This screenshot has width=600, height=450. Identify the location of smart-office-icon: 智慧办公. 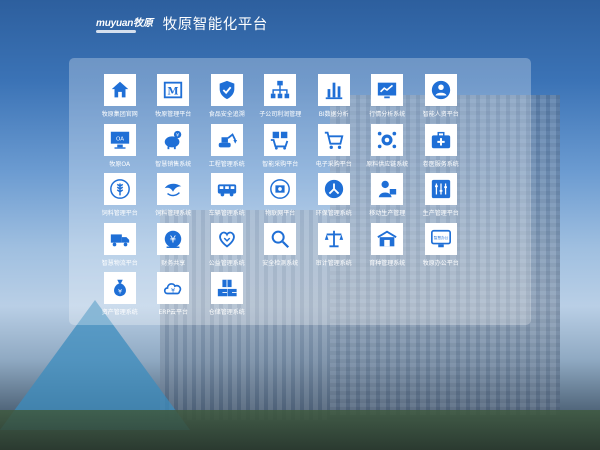
(440, 238).